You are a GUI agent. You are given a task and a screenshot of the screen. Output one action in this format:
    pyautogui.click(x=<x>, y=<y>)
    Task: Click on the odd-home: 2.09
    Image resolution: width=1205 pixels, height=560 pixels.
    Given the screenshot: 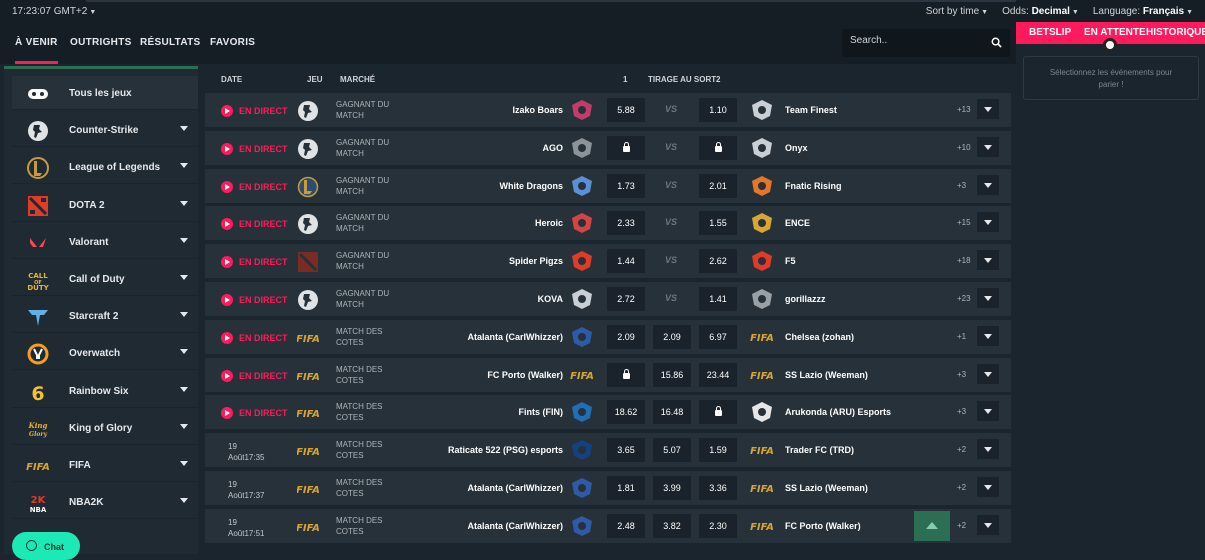 What is the action you would take?
    pyautogui.click(x=626, y=336)
    